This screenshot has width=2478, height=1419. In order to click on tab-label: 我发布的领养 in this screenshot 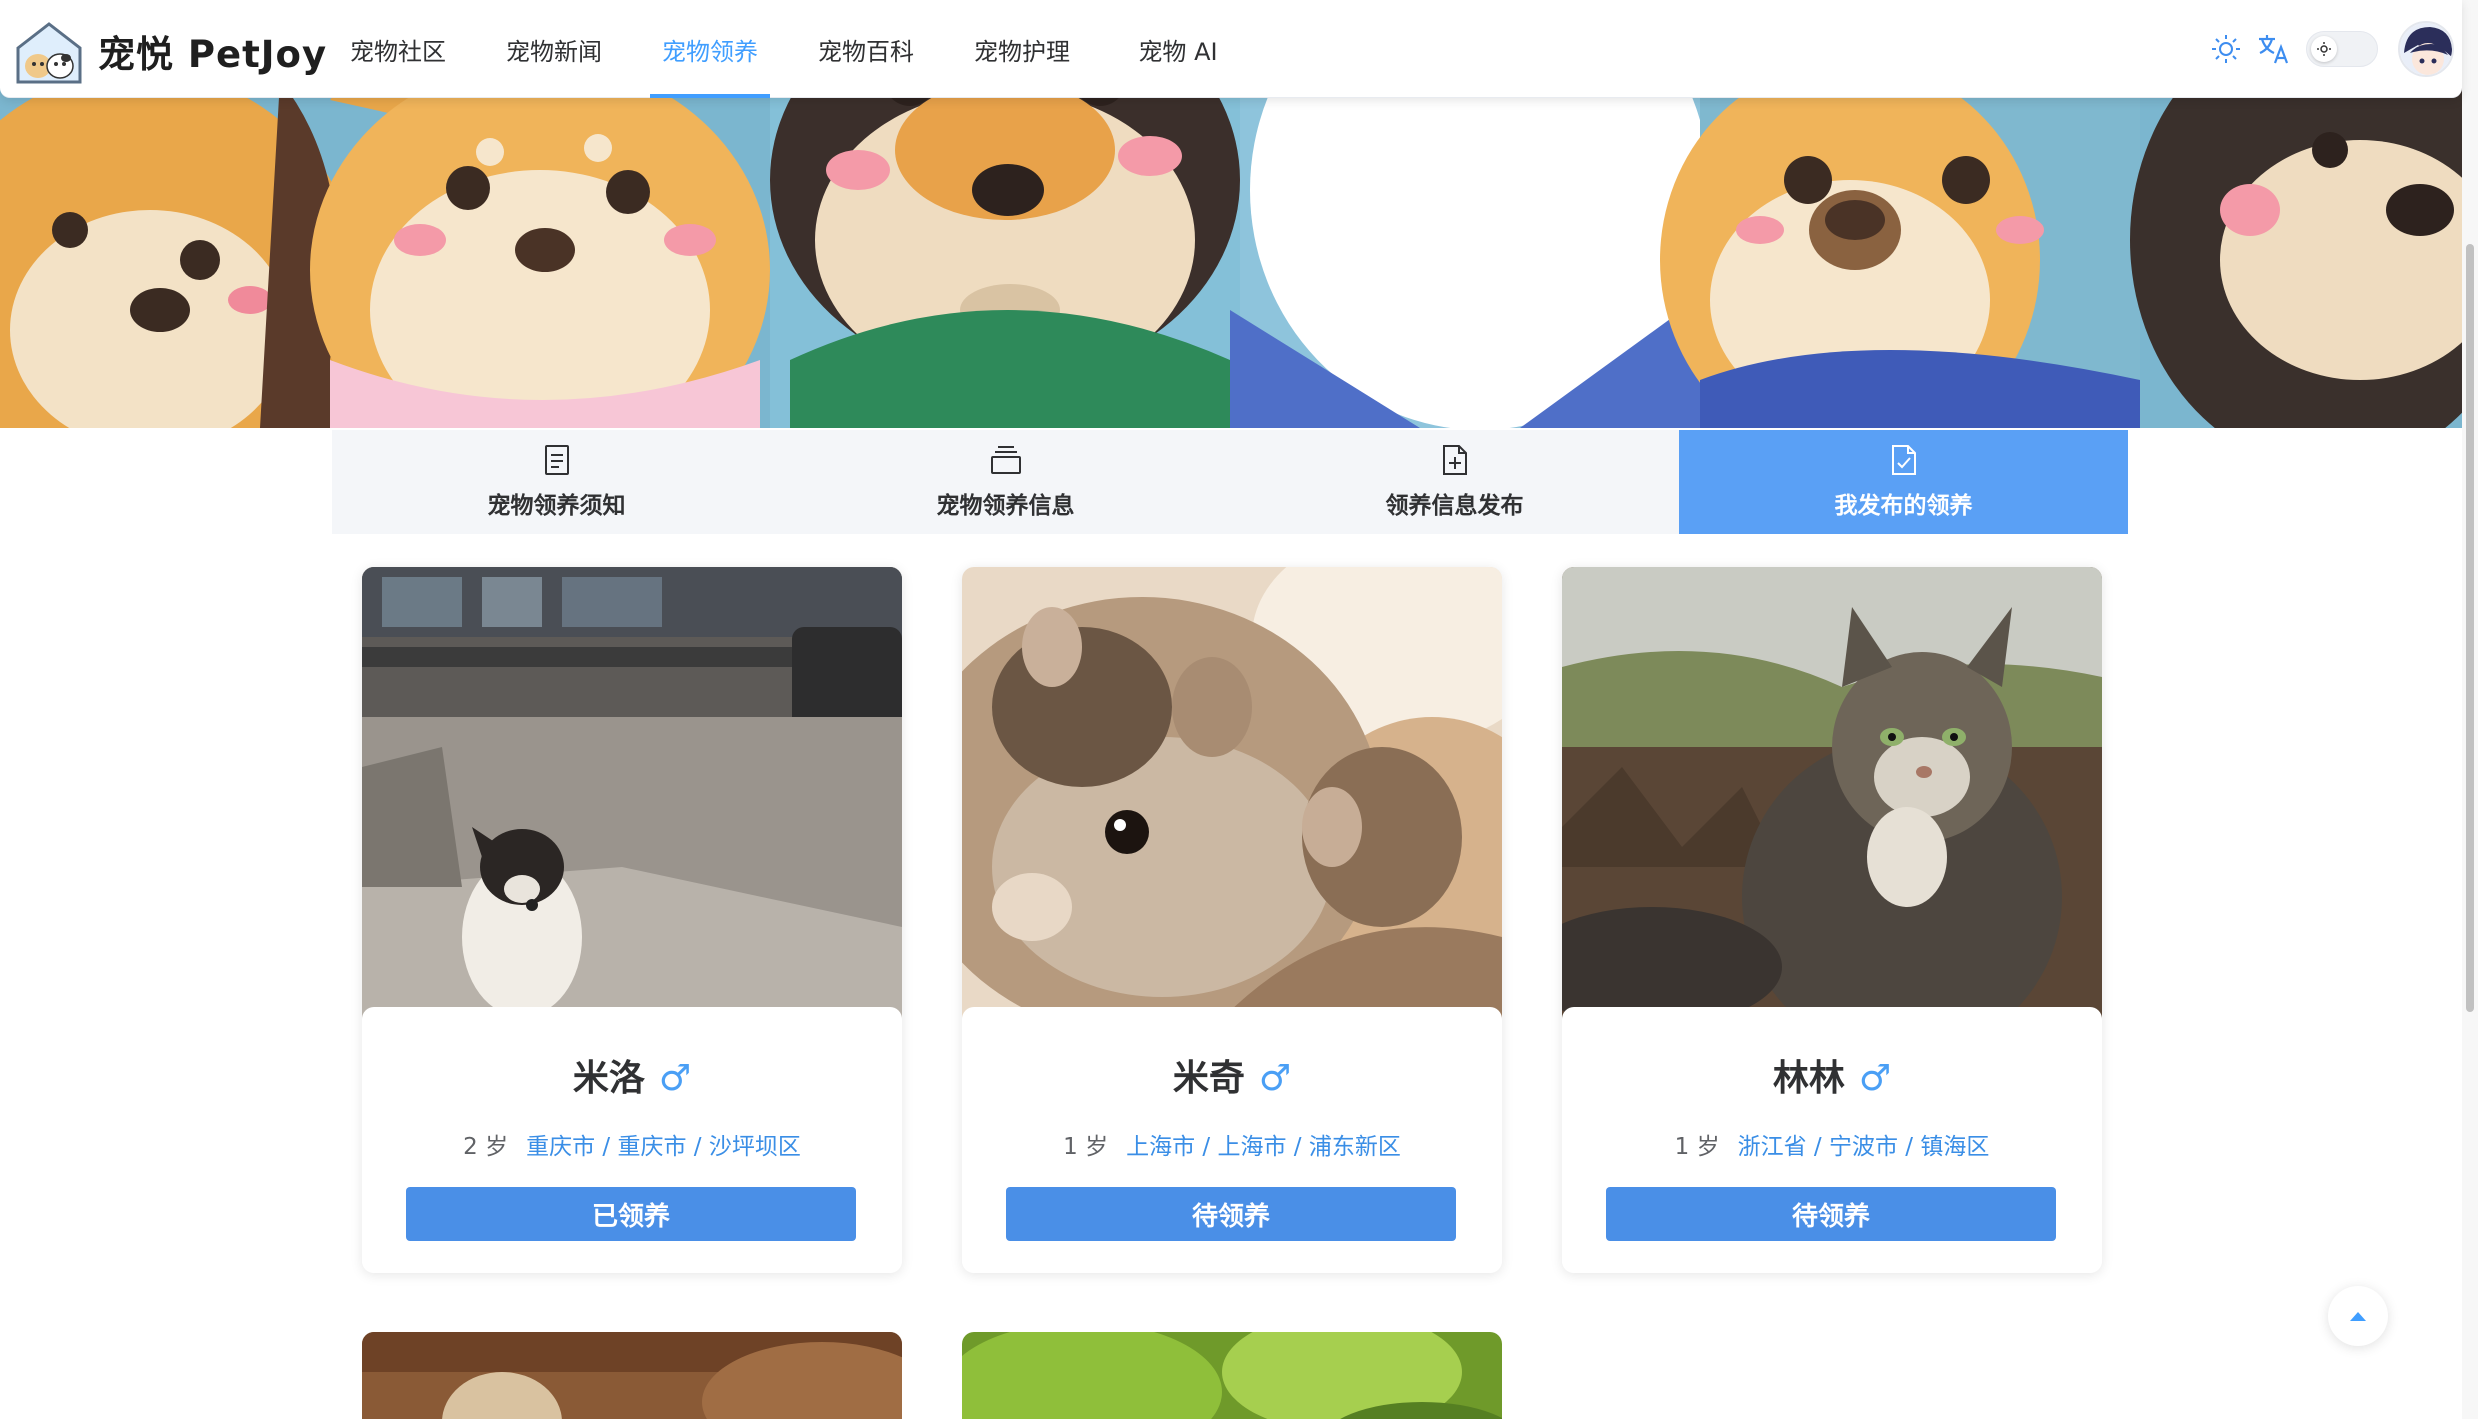, I will do `click(1903, 506)`.